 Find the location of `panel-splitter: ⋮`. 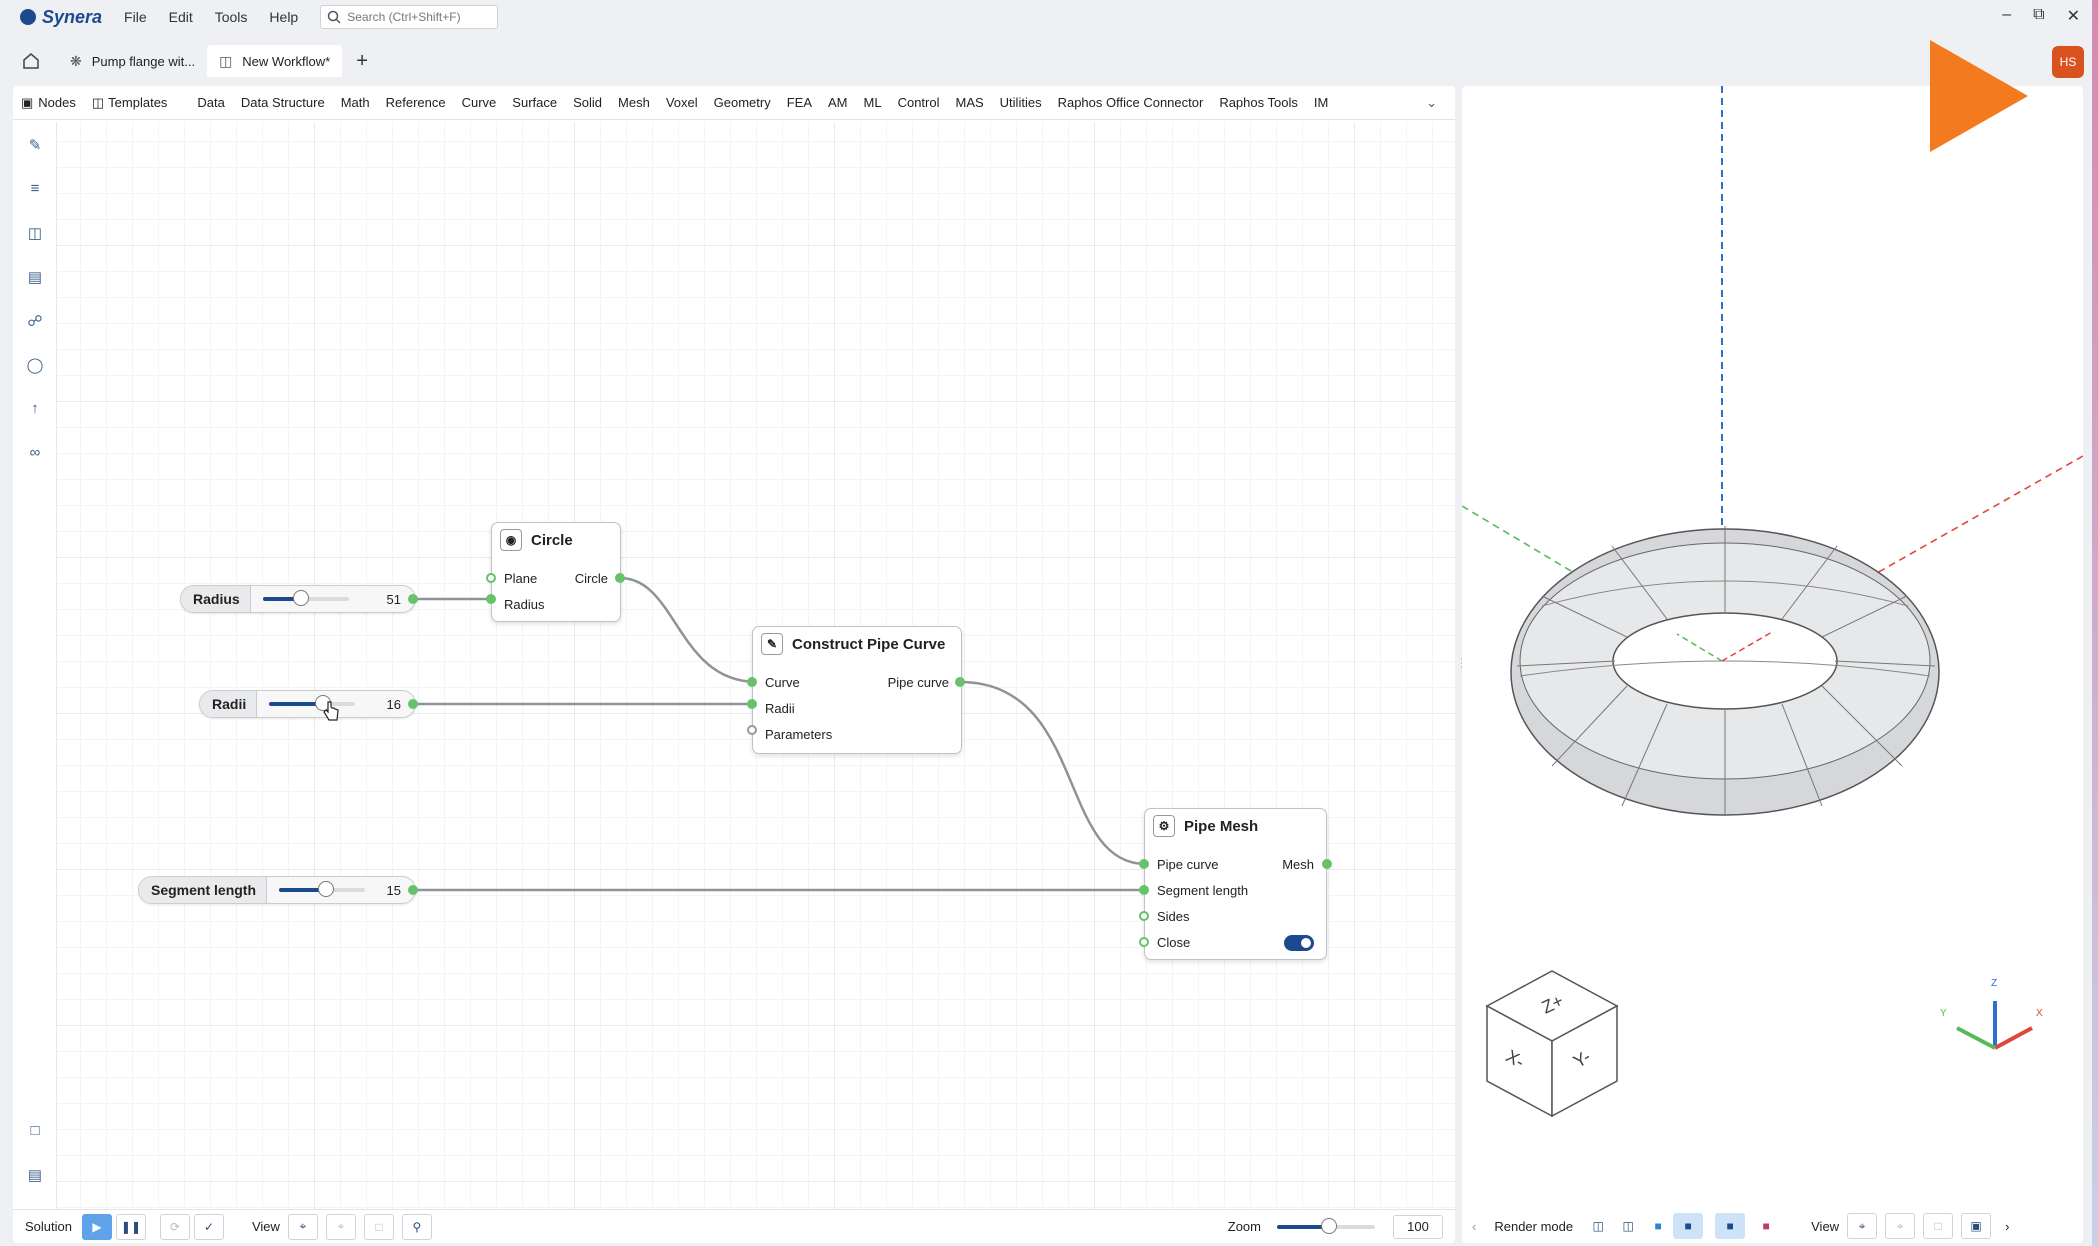

panel-splitter: ⋮ is located at coordinates (1462, 670).